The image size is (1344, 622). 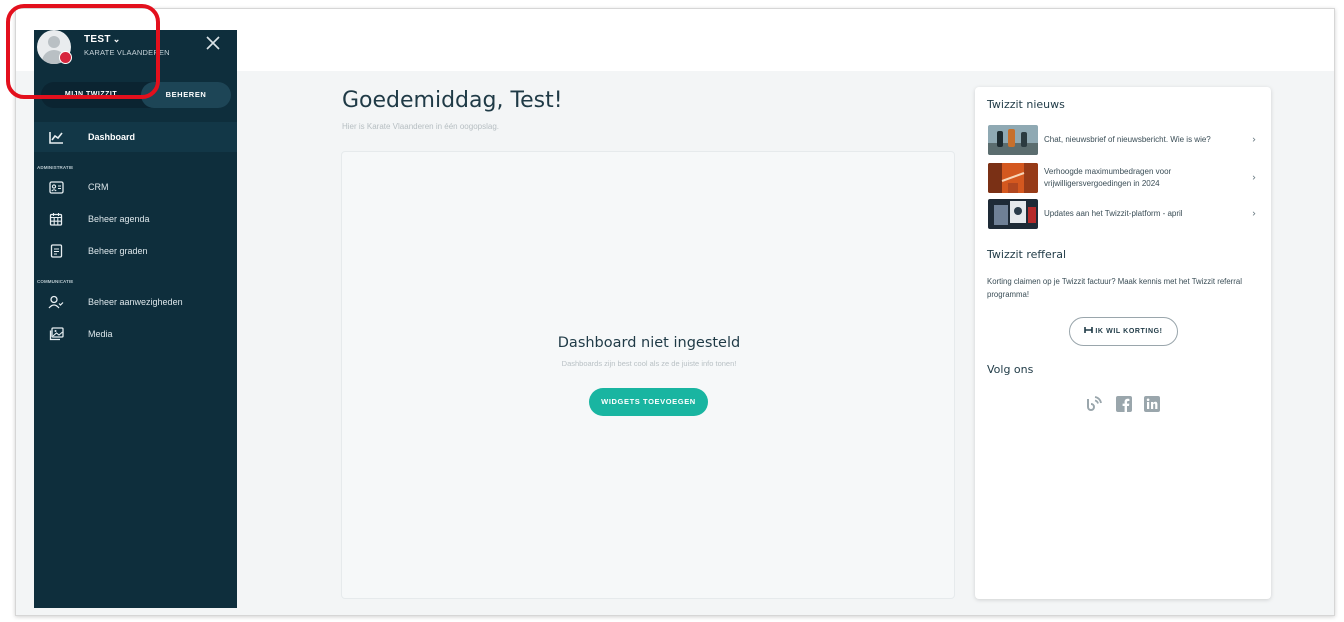 I want to click on close-icon, so click(x=213, y=43).